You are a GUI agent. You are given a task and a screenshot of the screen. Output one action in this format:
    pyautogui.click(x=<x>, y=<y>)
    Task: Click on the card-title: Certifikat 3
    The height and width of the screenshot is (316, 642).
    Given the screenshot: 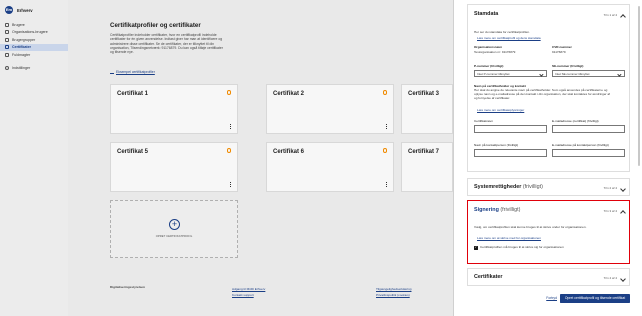 What is the action you would take?
    pyautogui.click(x=424, y=94)
    